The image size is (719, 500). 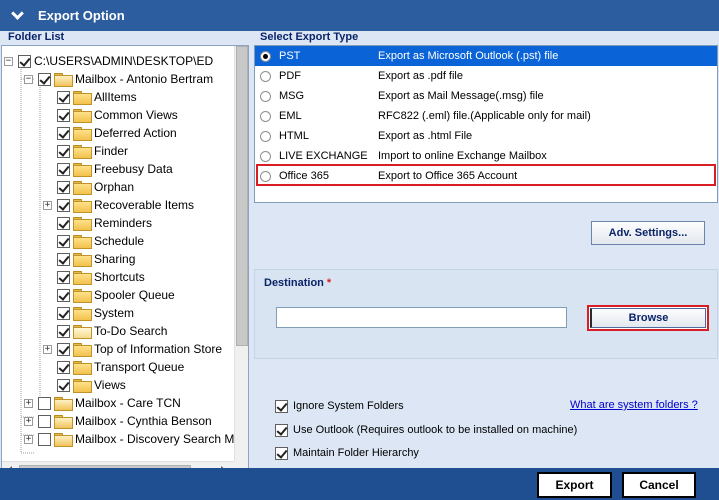 I want to click on folder-tree-label: Mailbox - Antonio Bertram, so click(x=144, y=79).